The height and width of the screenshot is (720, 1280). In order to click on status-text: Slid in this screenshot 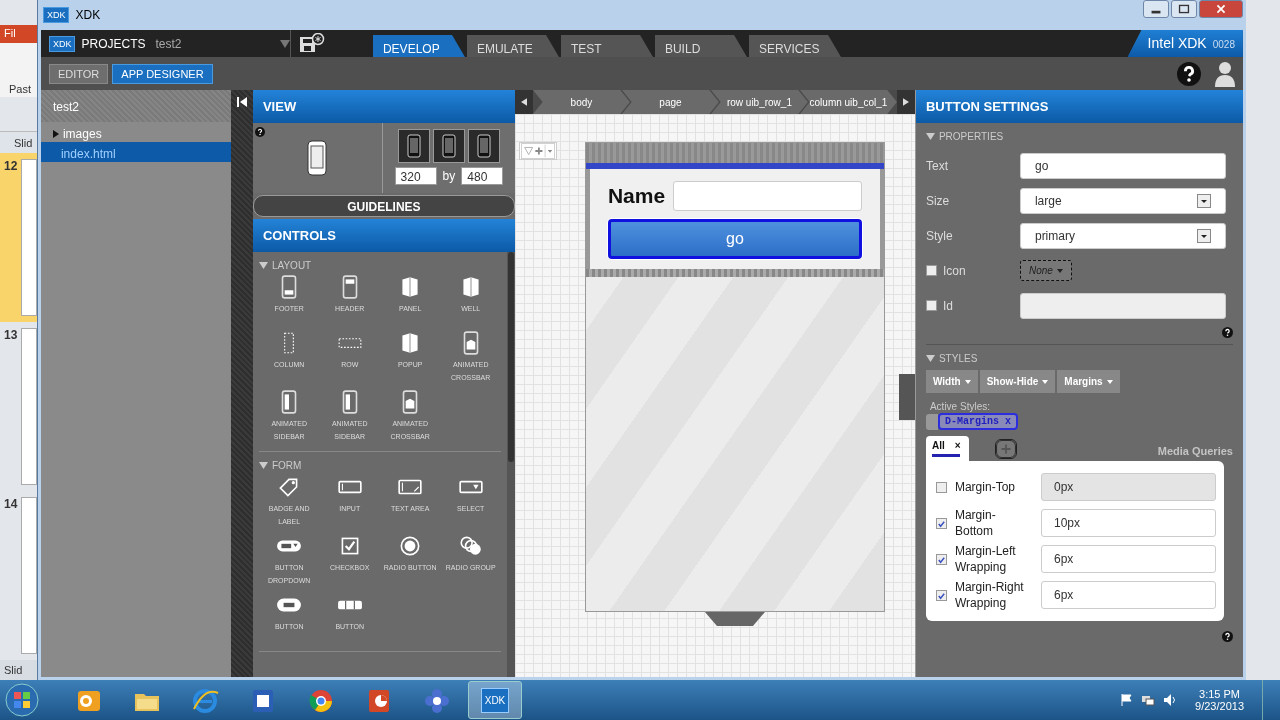, I will do `click(18, 670)`.